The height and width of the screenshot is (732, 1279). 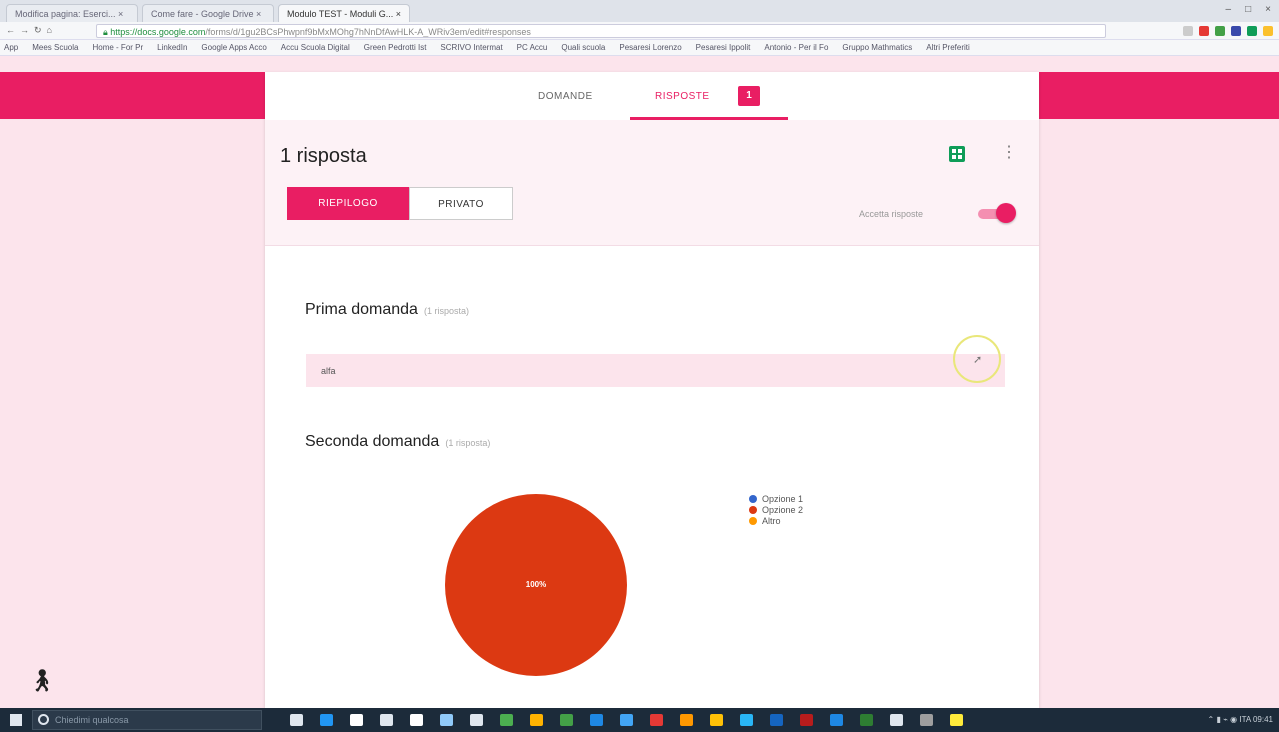 I want to click on legend-item: Opzione 2, so click(x=776, y=510).